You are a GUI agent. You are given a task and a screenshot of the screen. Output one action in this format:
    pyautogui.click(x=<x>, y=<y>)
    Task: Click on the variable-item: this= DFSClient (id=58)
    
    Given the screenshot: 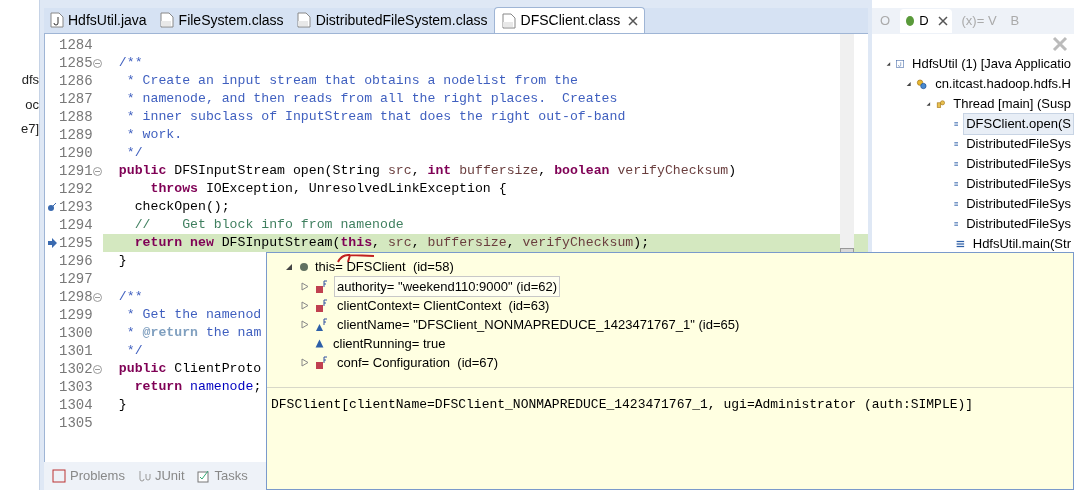 What is the action you would take?
    pyautogui.click(x=384, y=267)
    